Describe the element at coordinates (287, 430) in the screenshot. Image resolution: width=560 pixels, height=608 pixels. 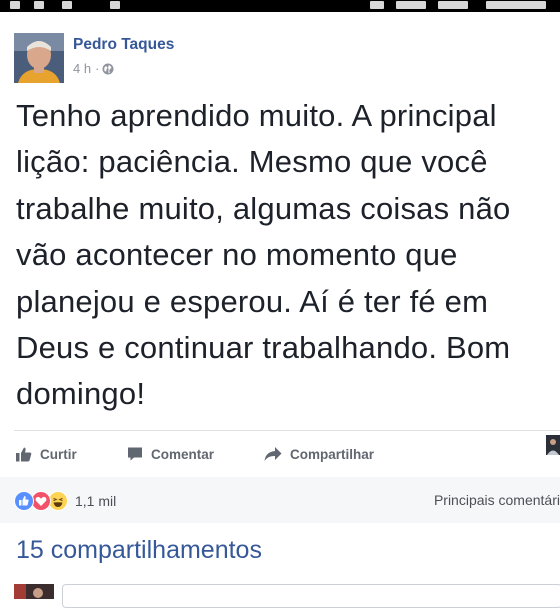
I see `divider` at that location.